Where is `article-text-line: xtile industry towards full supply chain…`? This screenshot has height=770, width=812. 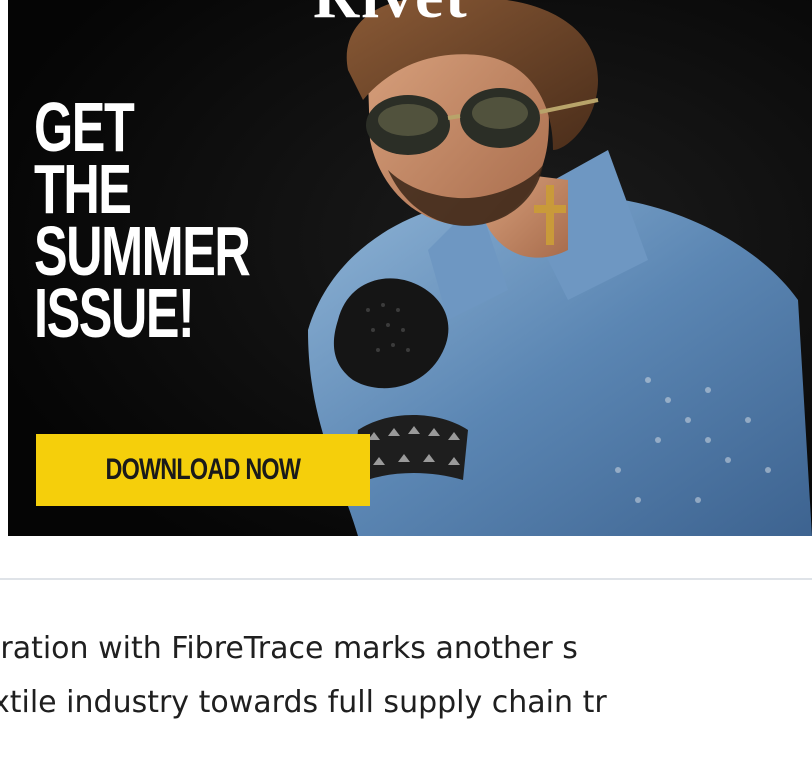
article-text-line: xtile industry towards full supply chain… is located at coordinates (303, 702).